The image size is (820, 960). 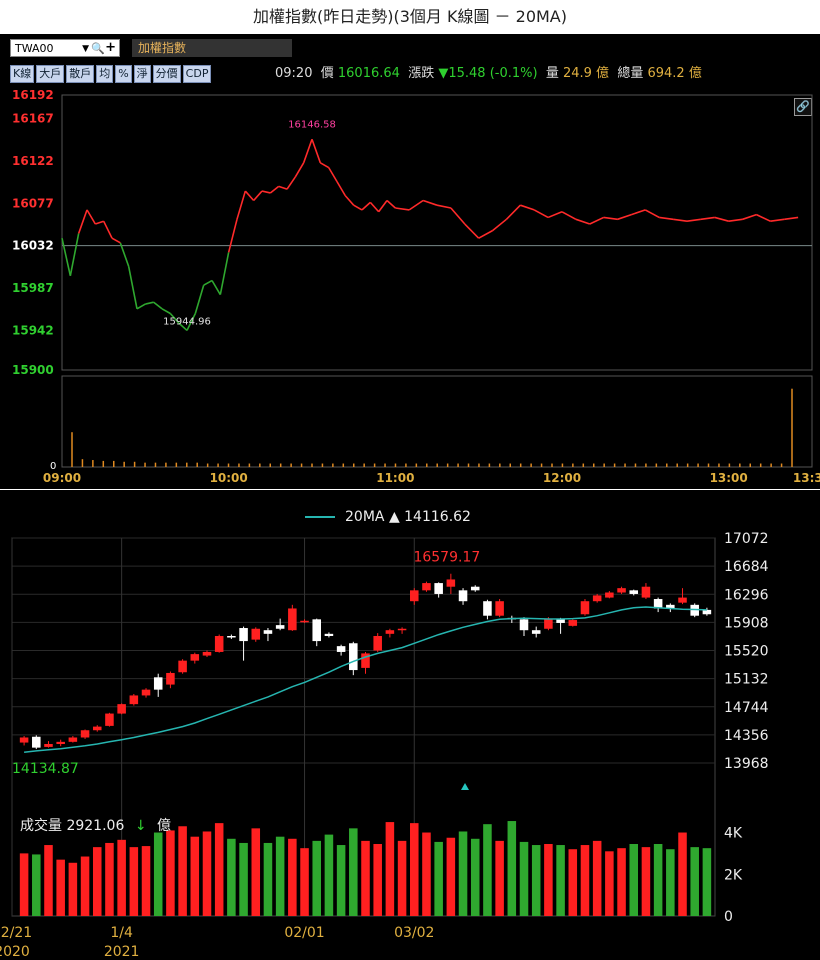 What do you see at coordinates (166, 74) in the screenshot?
I see `price-volume-button: 分價` at bounding box center [166, 74].